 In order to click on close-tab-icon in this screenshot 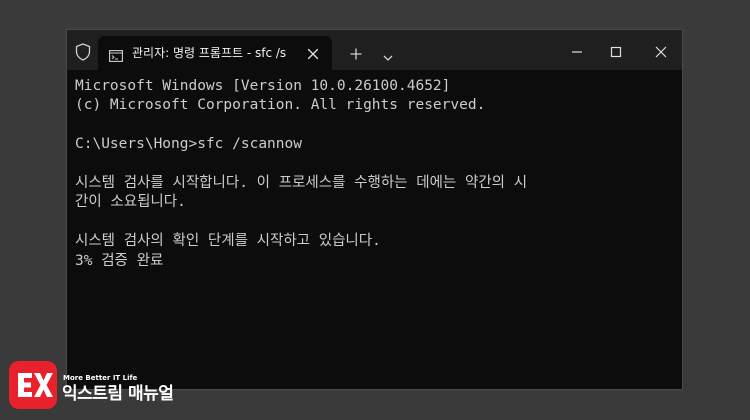, I will do `click(313, 53)`.